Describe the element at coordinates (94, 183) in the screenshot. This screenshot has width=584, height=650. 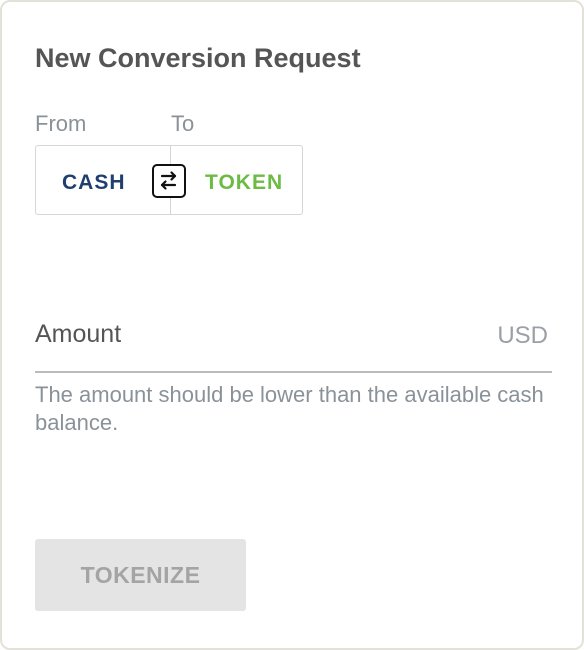
I see `from-currency: CASH` at that location.